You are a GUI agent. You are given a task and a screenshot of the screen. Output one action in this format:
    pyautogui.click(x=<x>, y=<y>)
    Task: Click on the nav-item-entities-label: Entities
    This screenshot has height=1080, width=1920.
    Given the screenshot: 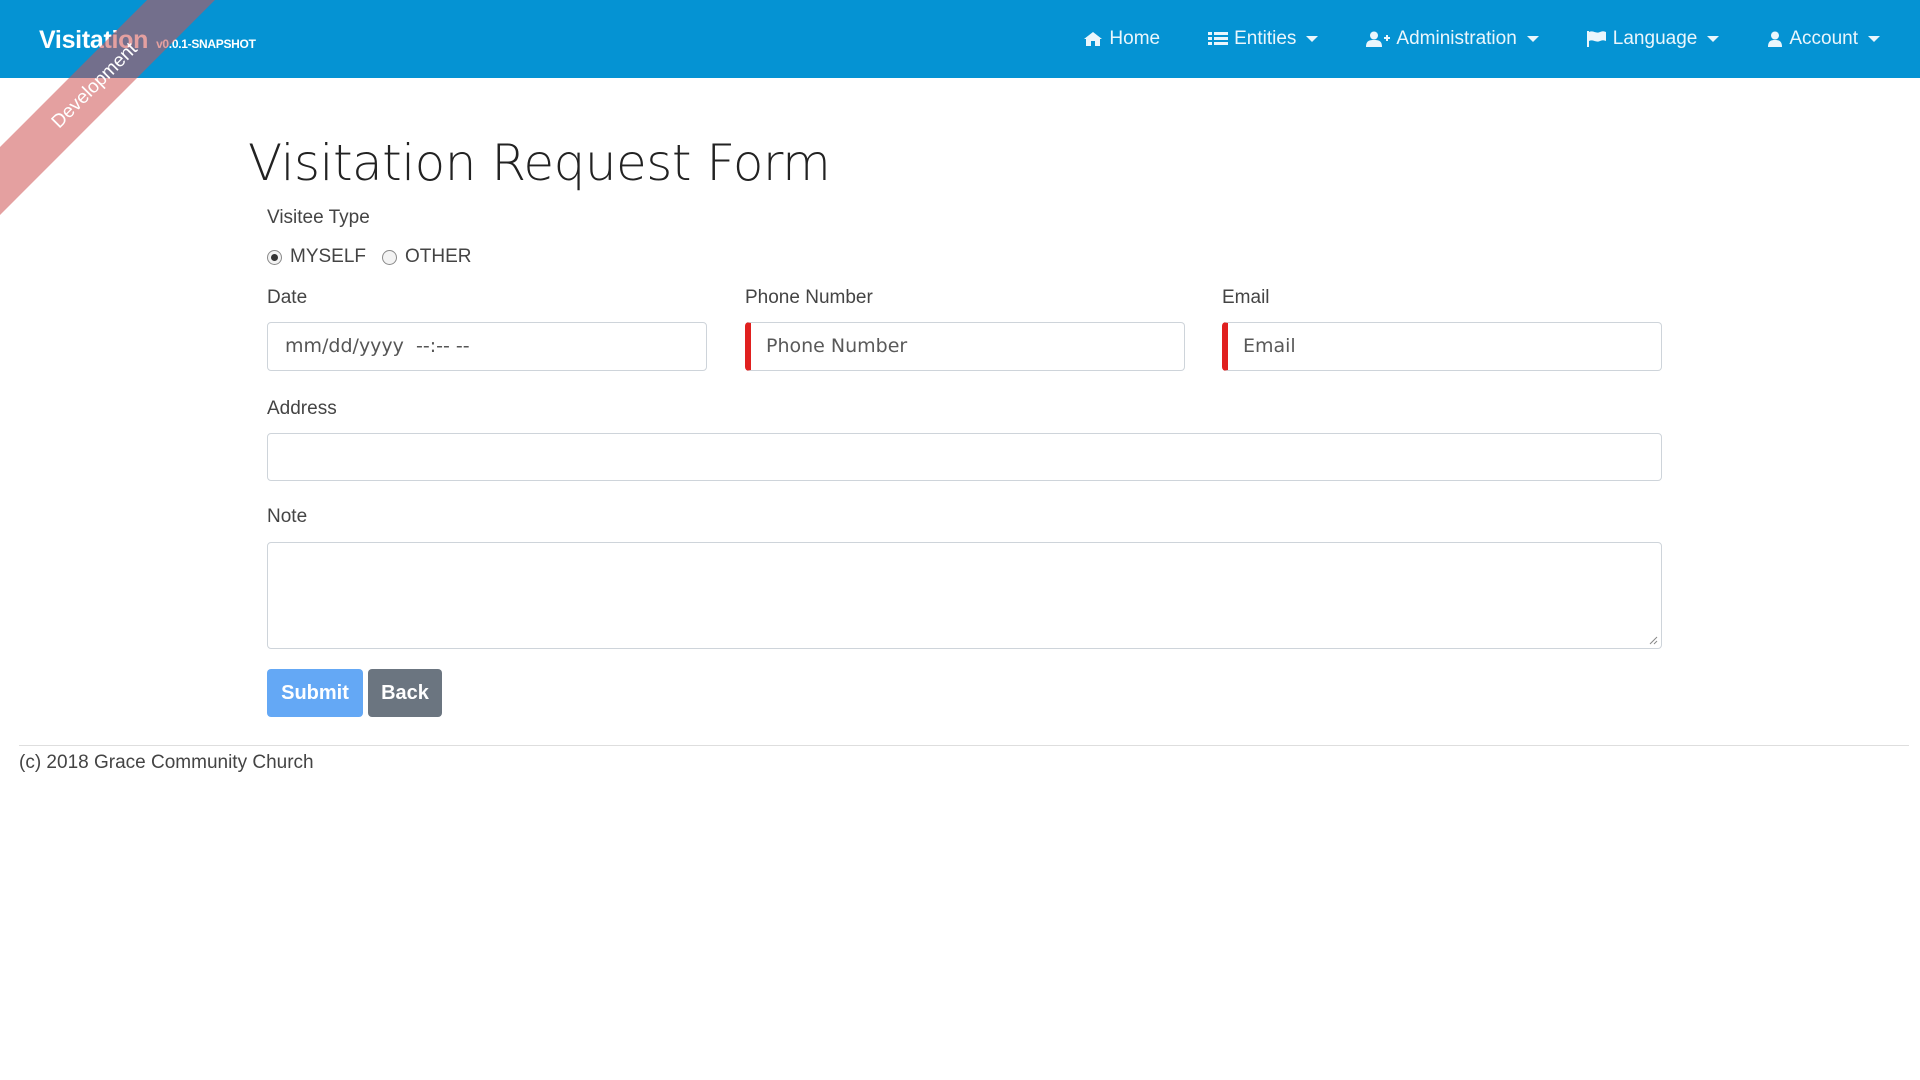 What is the action you would take?
    pyautogui.click(x=1265, y=38)
    